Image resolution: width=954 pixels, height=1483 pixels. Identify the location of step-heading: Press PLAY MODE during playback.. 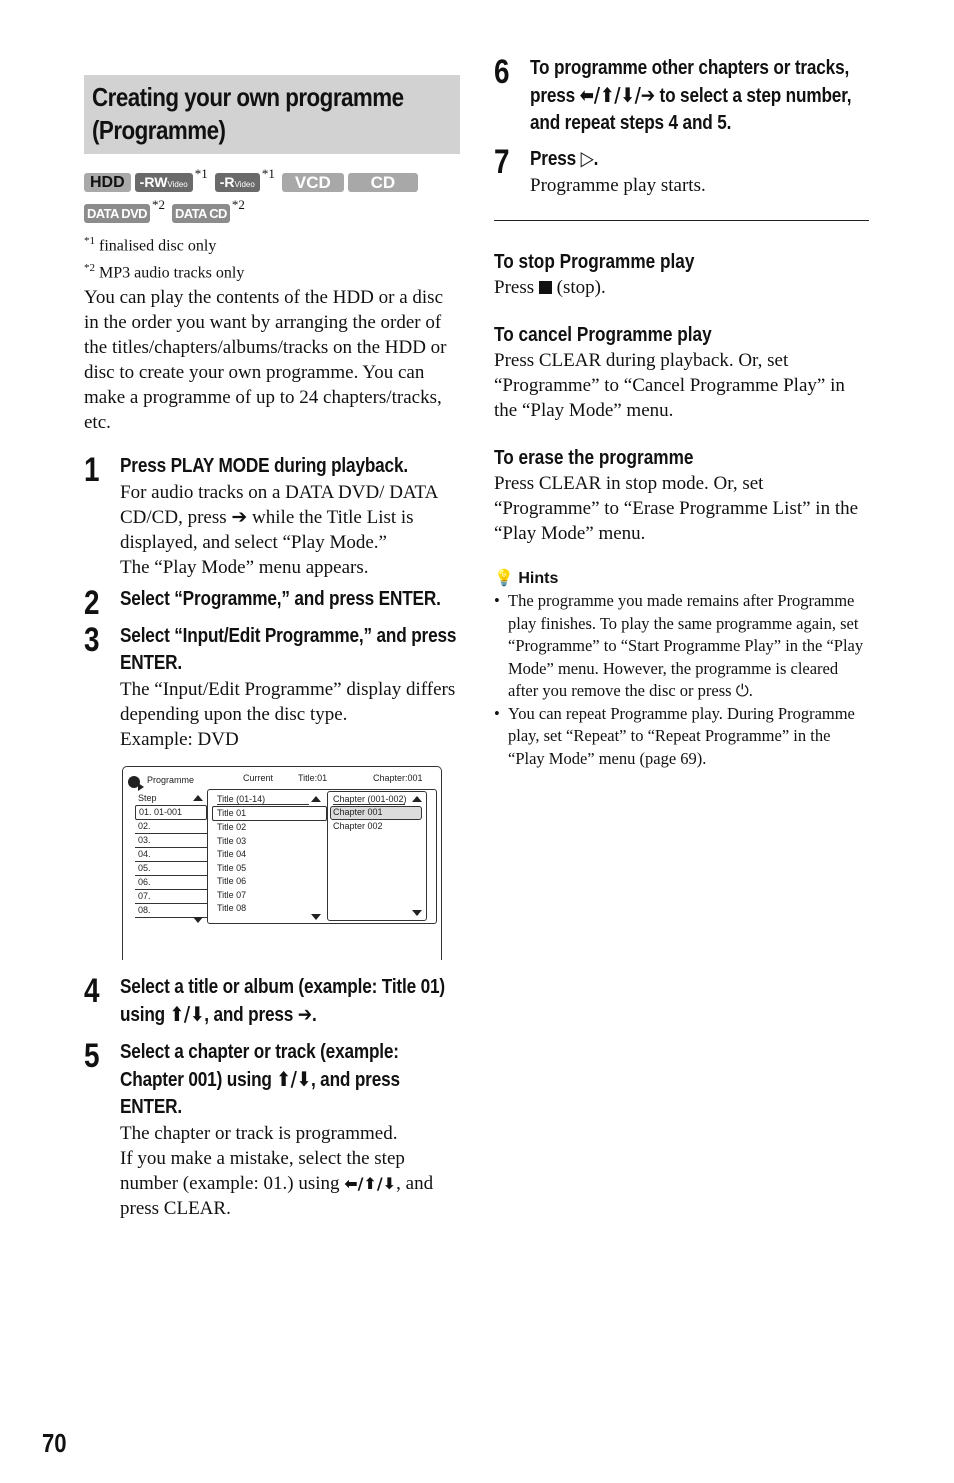
(264, 465).